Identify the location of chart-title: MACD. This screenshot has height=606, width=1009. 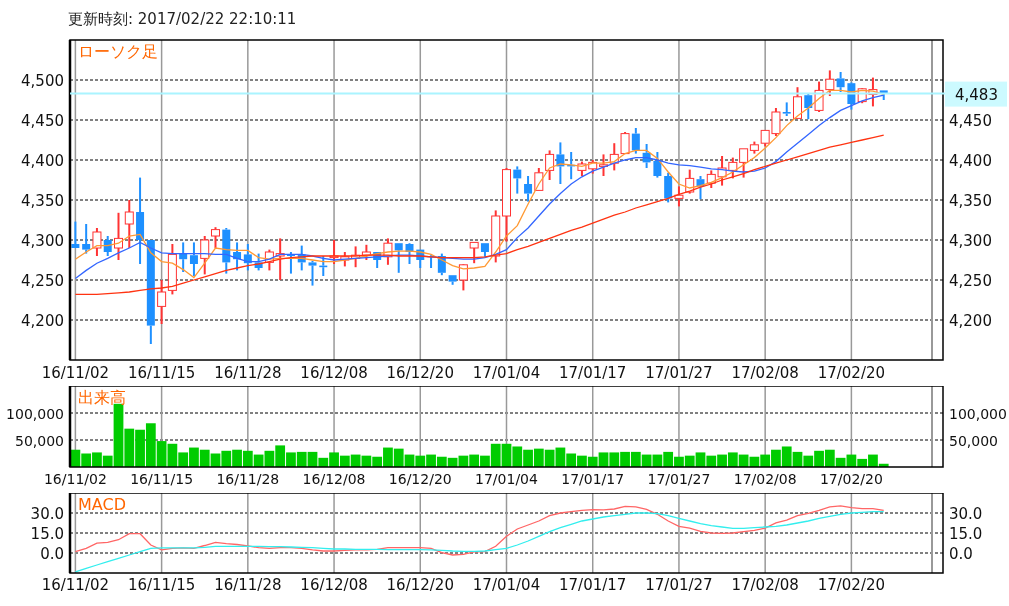
(102, 504).